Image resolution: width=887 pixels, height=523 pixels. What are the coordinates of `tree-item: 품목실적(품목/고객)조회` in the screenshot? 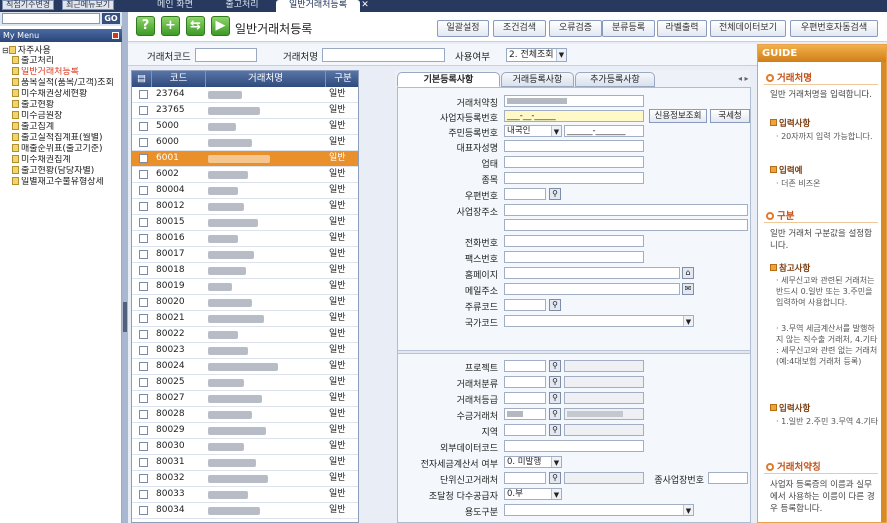 It's located at (73, 83).